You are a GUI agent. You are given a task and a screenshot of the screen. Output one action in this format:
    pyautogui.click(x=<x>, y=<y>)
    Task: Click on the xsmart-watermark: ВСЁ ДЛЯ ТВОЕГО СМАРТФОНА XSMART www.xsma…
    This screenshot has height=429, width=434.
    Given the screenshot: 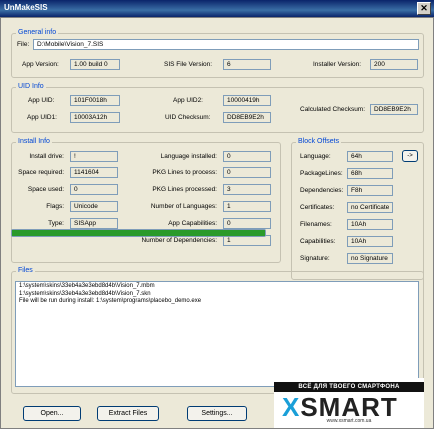 What is the action you would take?
    pyautogui.click(x=349, y=403)
    